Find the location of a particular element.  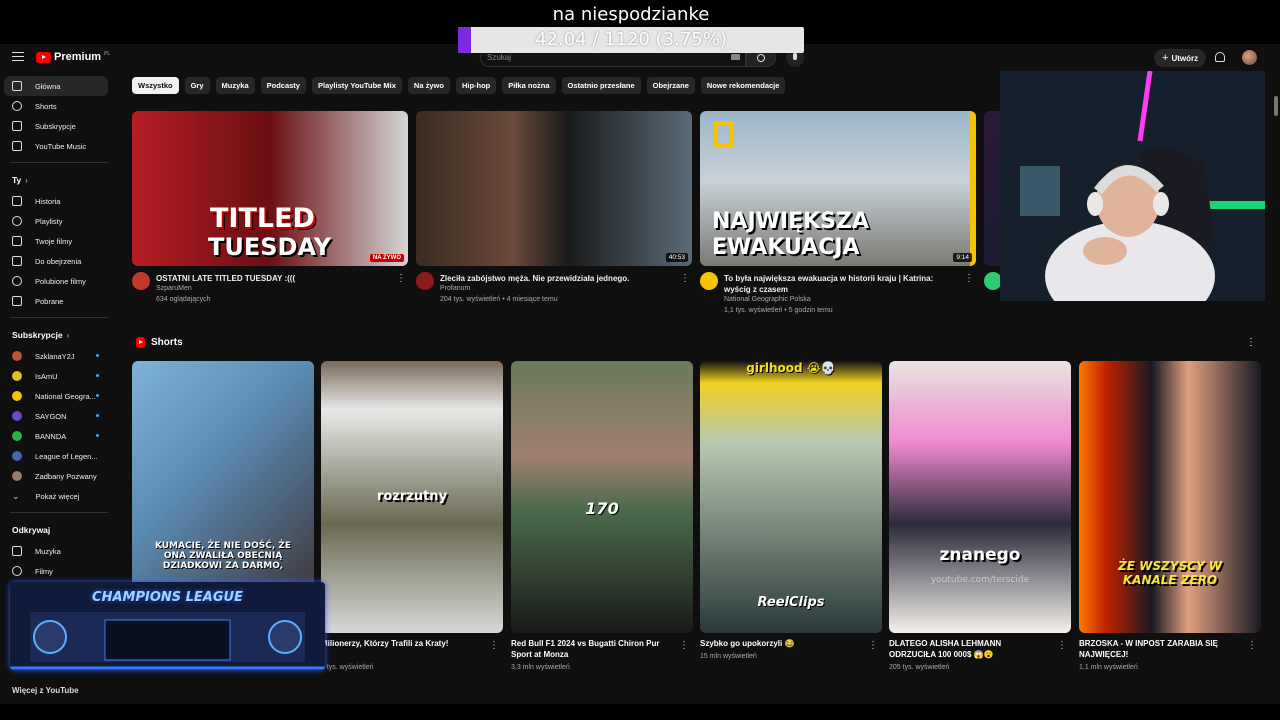

sidebar-item: Subskrypcje is located at coordinates (59, 126).